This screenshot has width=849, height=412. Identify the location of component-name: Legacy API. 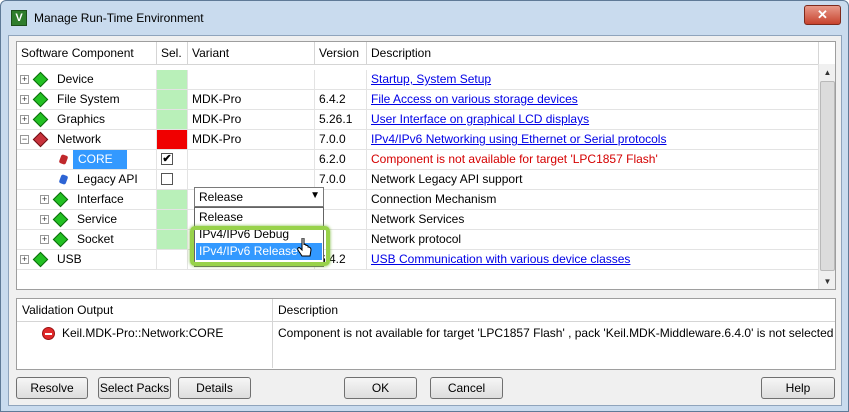
(107, 179).